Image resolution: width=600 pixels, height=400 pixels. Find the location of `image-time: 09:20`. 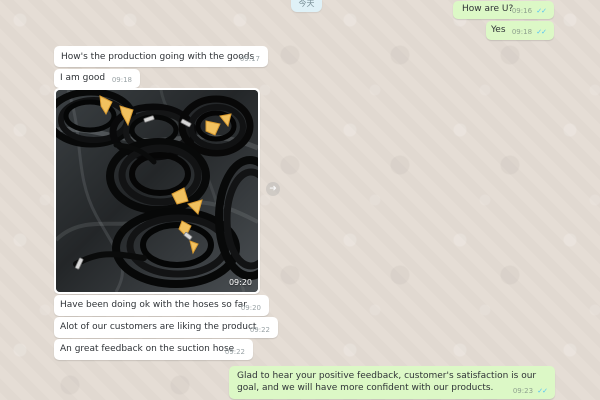

image-time: 09:20 is located at coordinates (240, 282).